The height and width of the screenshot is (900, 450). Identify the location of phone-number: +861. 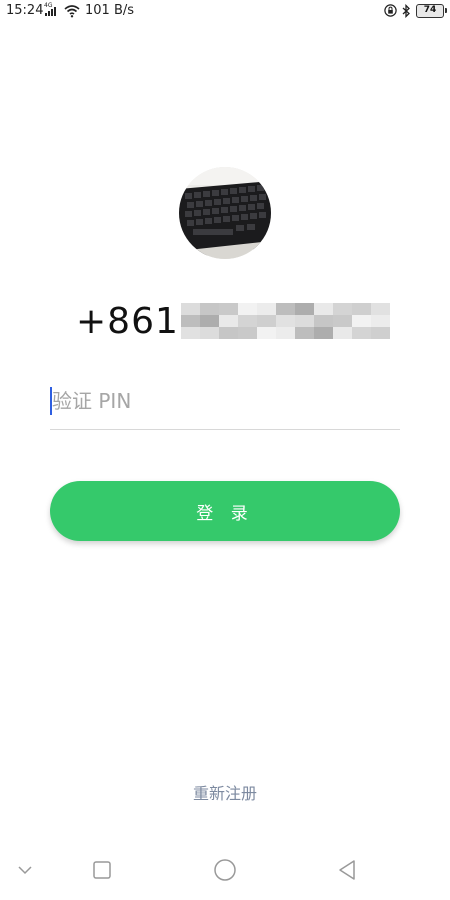
(233, 321).